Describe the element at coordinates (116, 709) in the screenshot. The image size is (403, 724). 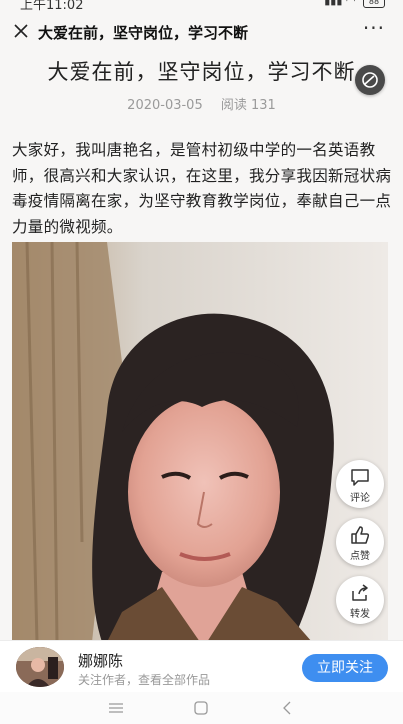
I see `menu-icon` at that location.